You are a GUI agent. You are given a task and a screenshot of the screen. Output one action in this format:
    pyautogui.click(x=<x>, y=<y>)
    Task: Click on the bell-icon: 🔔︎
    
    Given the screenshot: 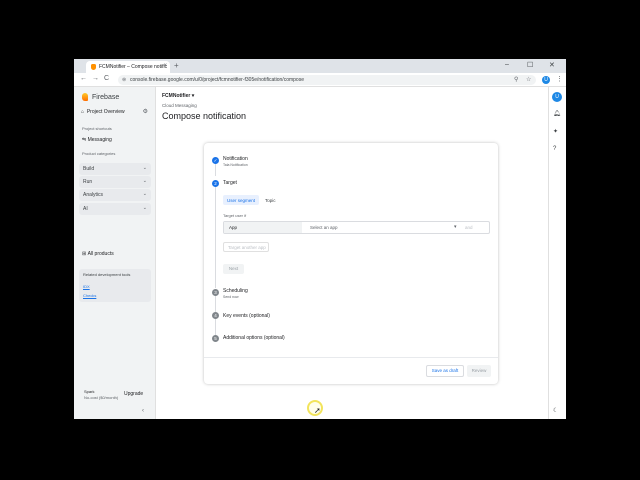 What is the action you would take?
    pyautogui.click(x=557, y=113)
    